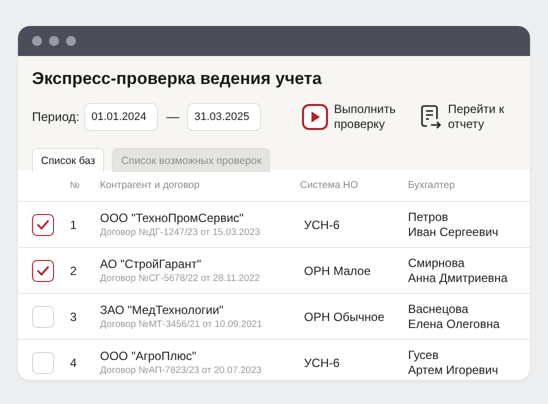 This screenshot has width=548, height=404. What do you see at coordinates (454, 317) in the screenshot?
I see `accountant-name: Васнецова Елена Олеговна` at bounding box center [454, 317].